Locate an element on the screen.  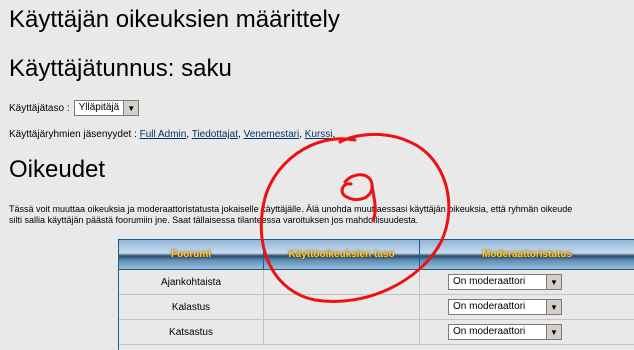
table-row: Katsastus On moderaattori ▼ is located at coordinates (376, 332).